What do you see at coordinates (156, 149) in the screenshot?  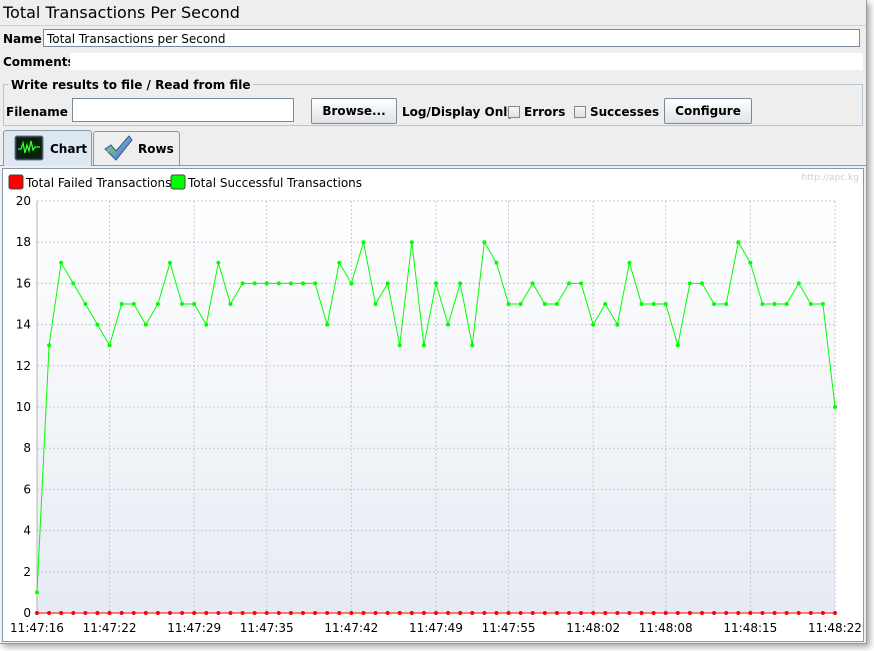 I see `tab-rows-label: Rows` at bounding box center [156, 149].